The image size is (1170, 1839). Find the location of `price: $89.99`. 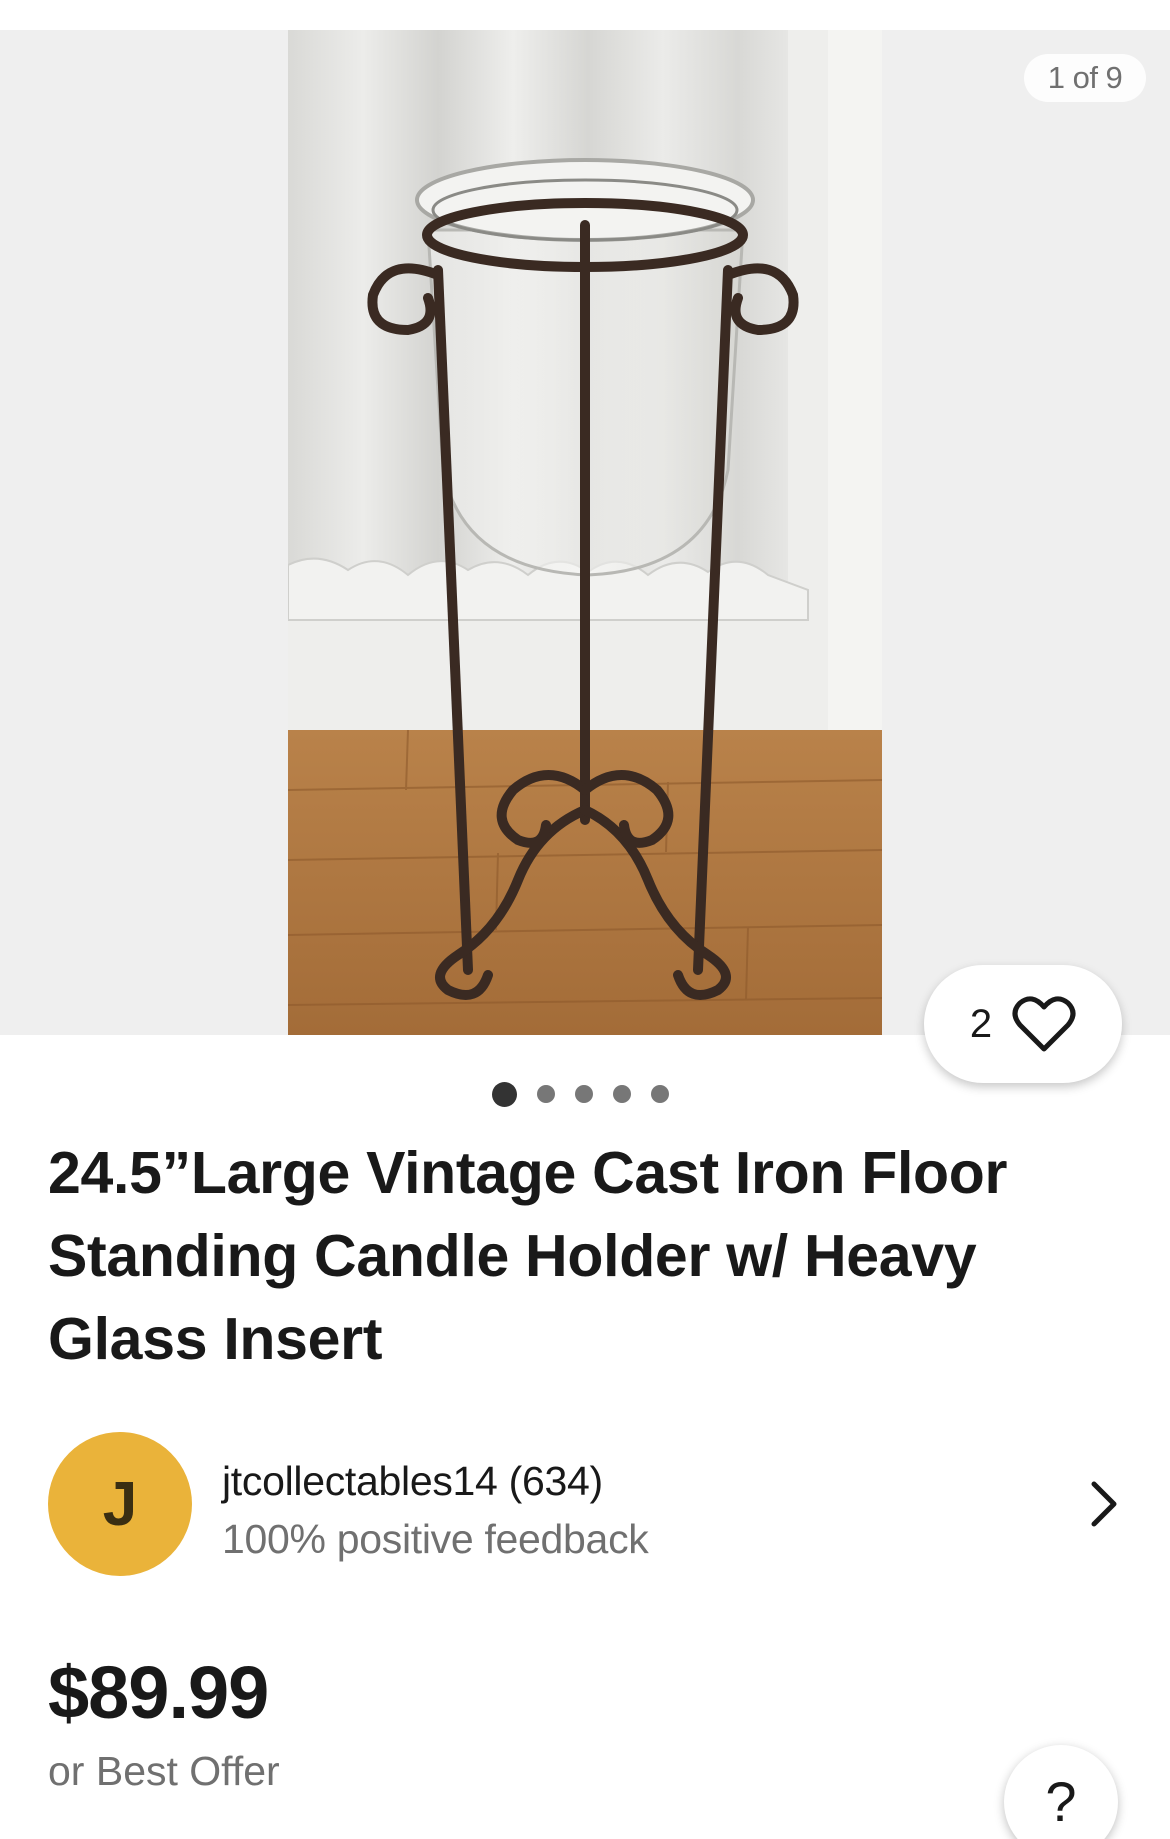

price: $89.99 is located at coordinates (158, 1692).